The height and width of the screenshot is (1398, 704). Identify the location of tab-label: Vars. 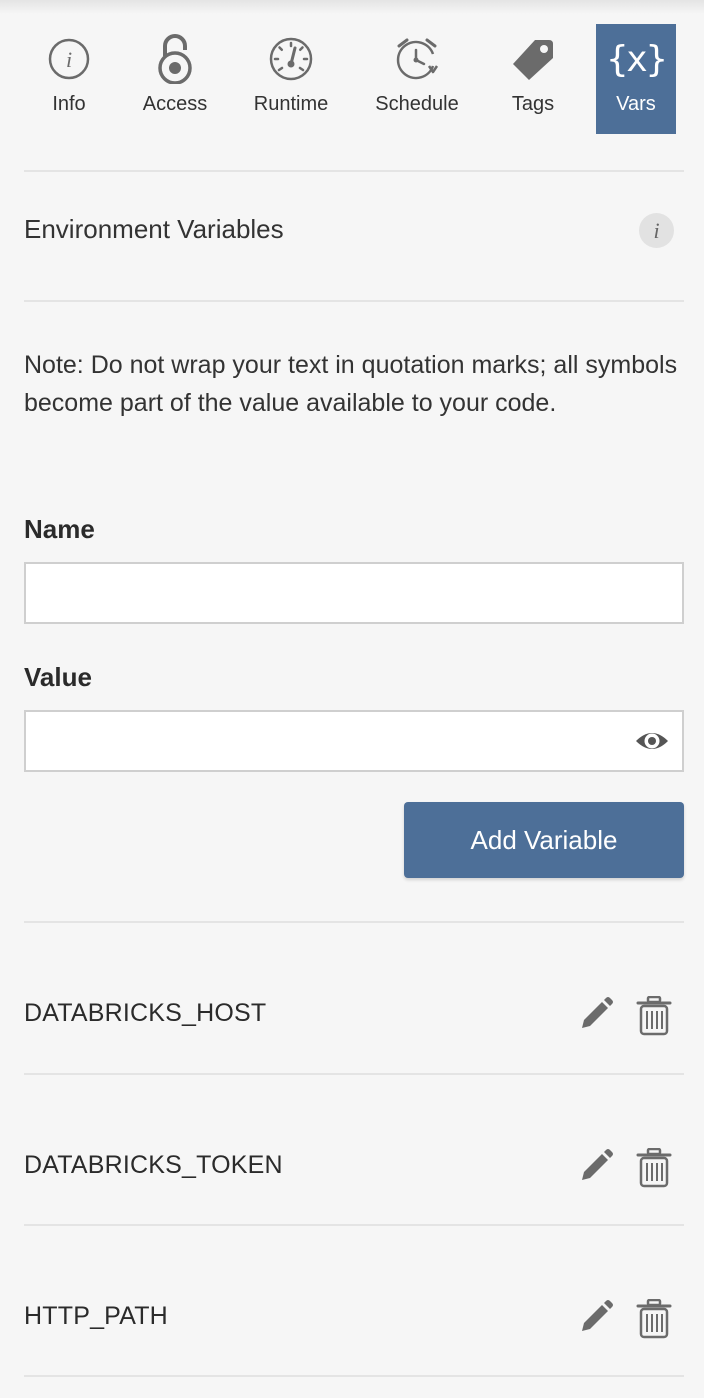
(636, 104).